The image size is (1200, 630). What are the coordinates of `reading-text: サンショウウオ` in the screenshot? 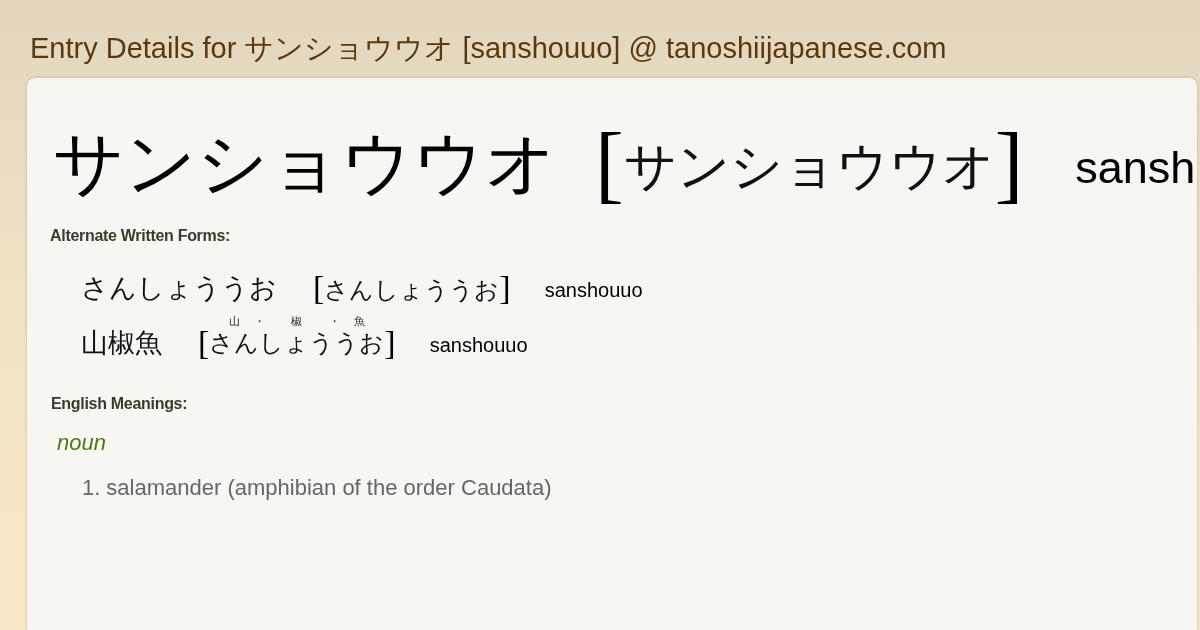 It's located at (809, 165).